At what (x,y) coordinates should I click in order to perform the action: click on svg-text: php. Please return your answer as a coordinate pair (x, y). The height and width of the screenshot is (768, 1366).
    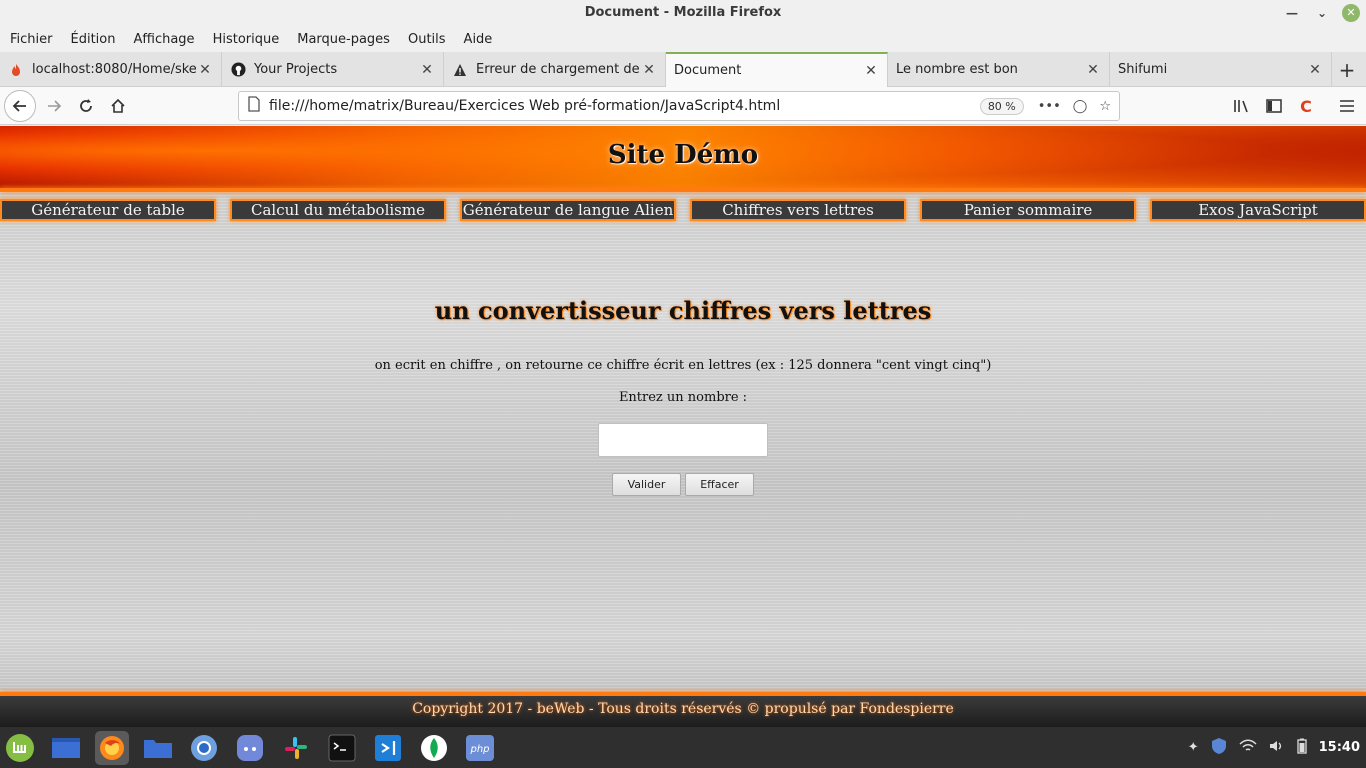
    Looking at the image, I should click on (479, 749).